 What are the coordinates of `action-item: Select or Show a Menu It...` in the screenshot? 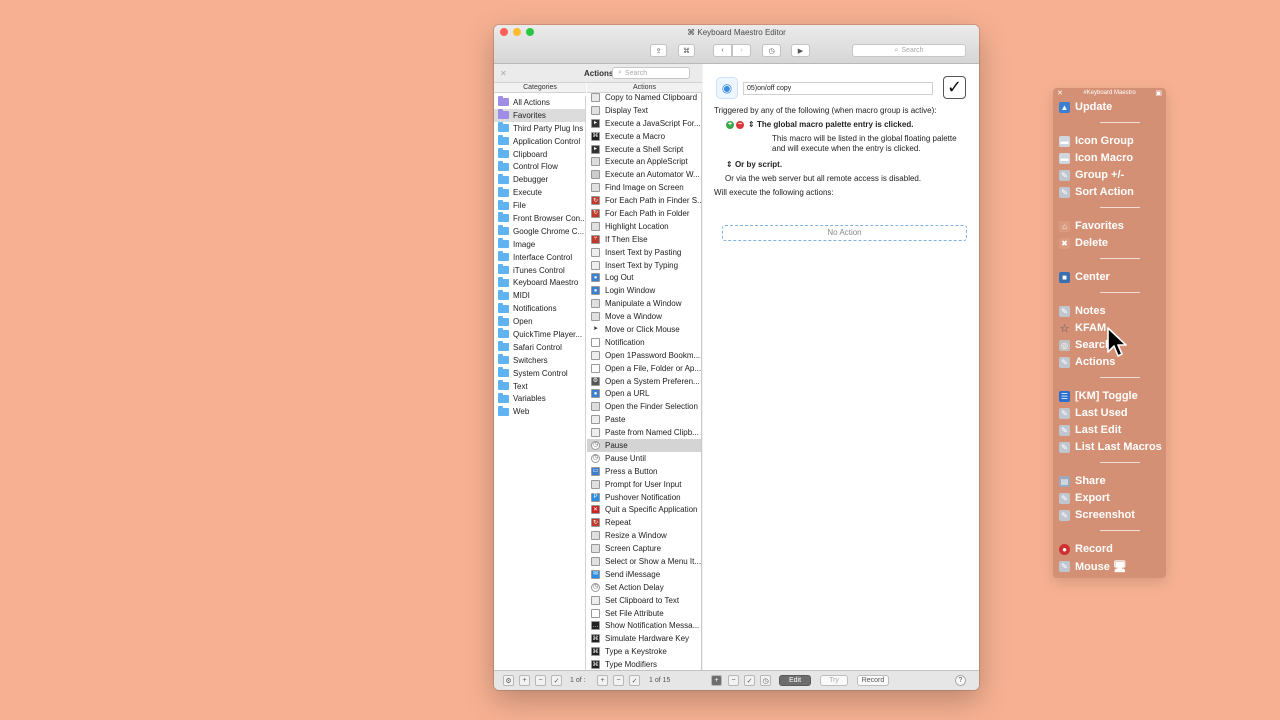 It's located at (644, 561).